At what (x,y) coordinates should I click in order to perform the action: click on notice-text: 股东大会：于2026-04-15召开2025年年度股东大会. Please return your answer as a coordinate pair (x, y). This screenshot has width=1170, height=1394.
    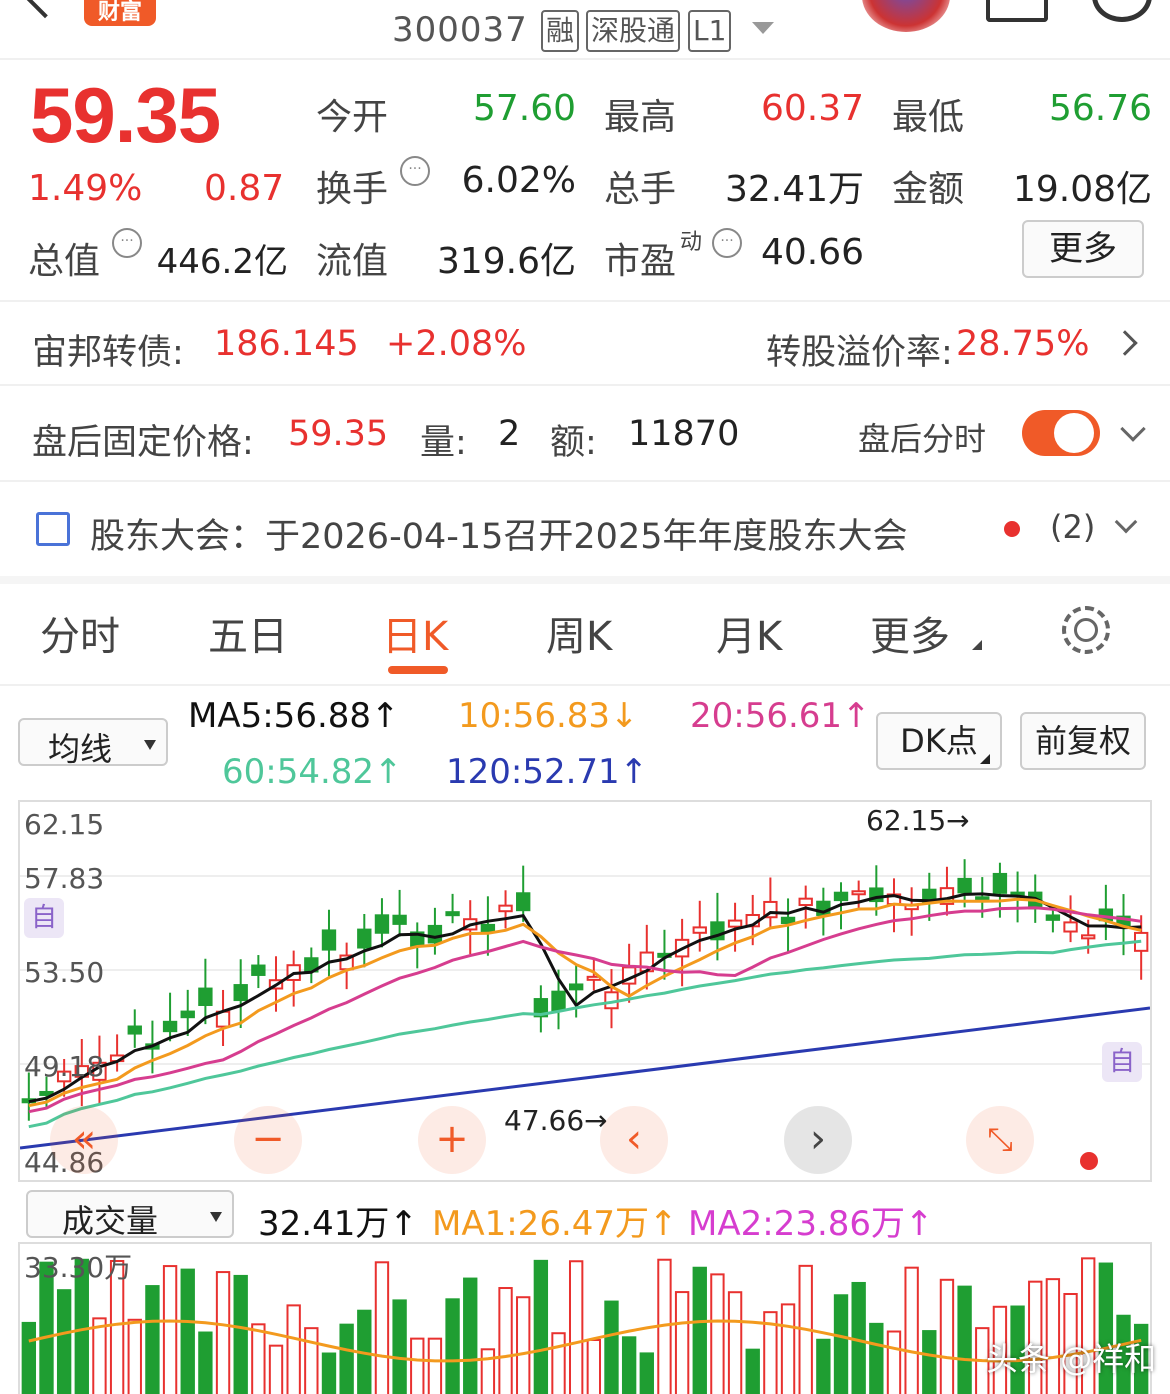
    Looking at the image, I should click on (498, 533).